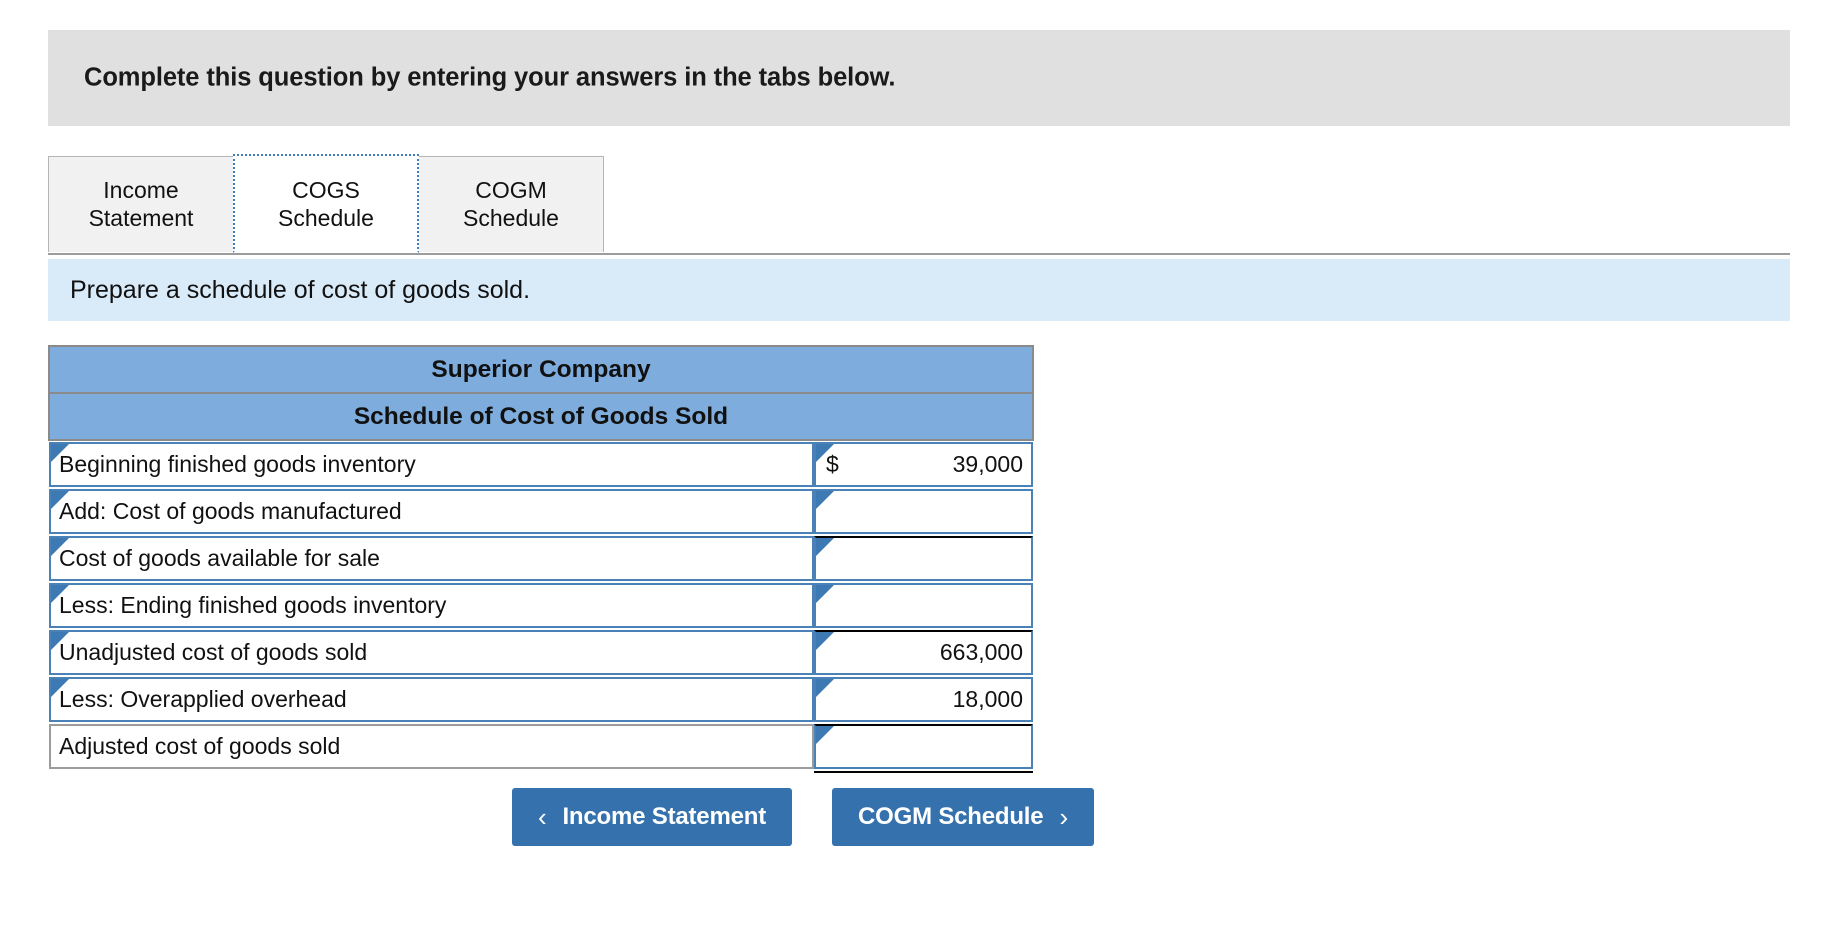 The height and width of the screenshot is (926, 1840). I want to click on row-label-text: Beginning finished goods inventory, so click(237, 464).